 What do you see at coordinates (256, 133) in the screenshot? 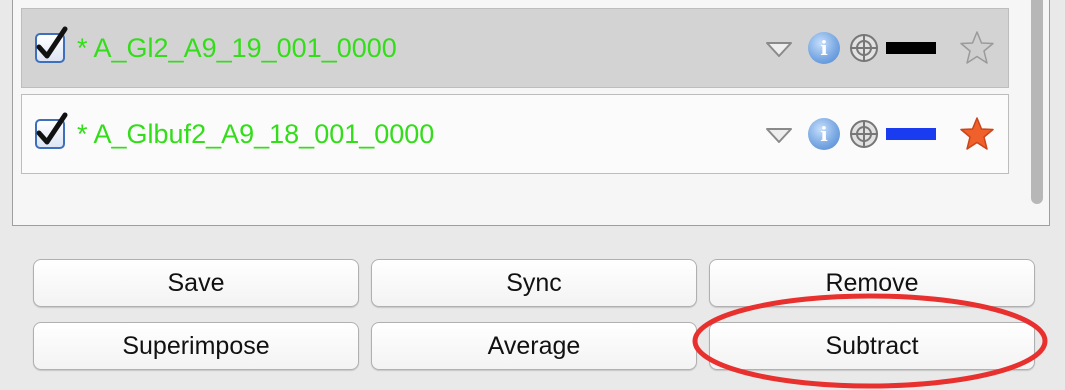
I see `item-label: * A_Glbuf2_A9_18_001_0000` at bounding box center [256, 133].